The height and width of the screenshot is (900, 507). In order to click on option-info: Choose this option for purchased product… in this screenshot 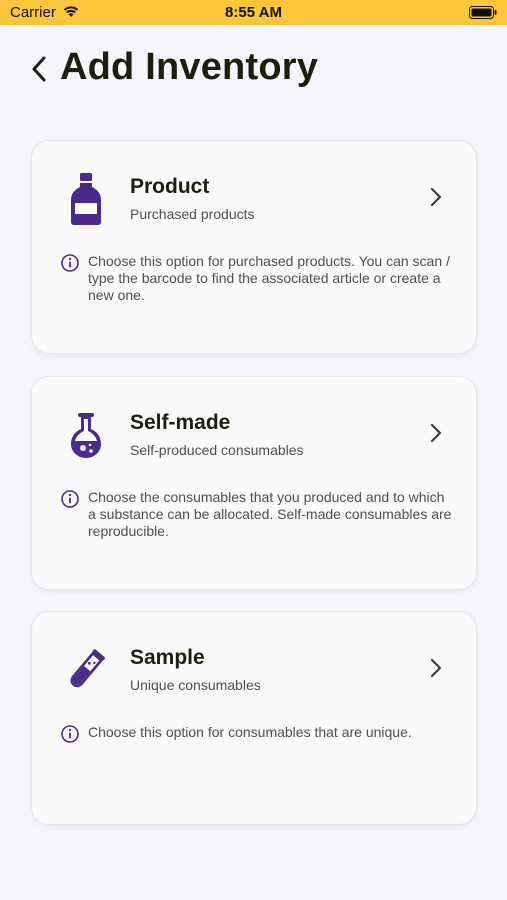, I will do `click(256, 278)`.